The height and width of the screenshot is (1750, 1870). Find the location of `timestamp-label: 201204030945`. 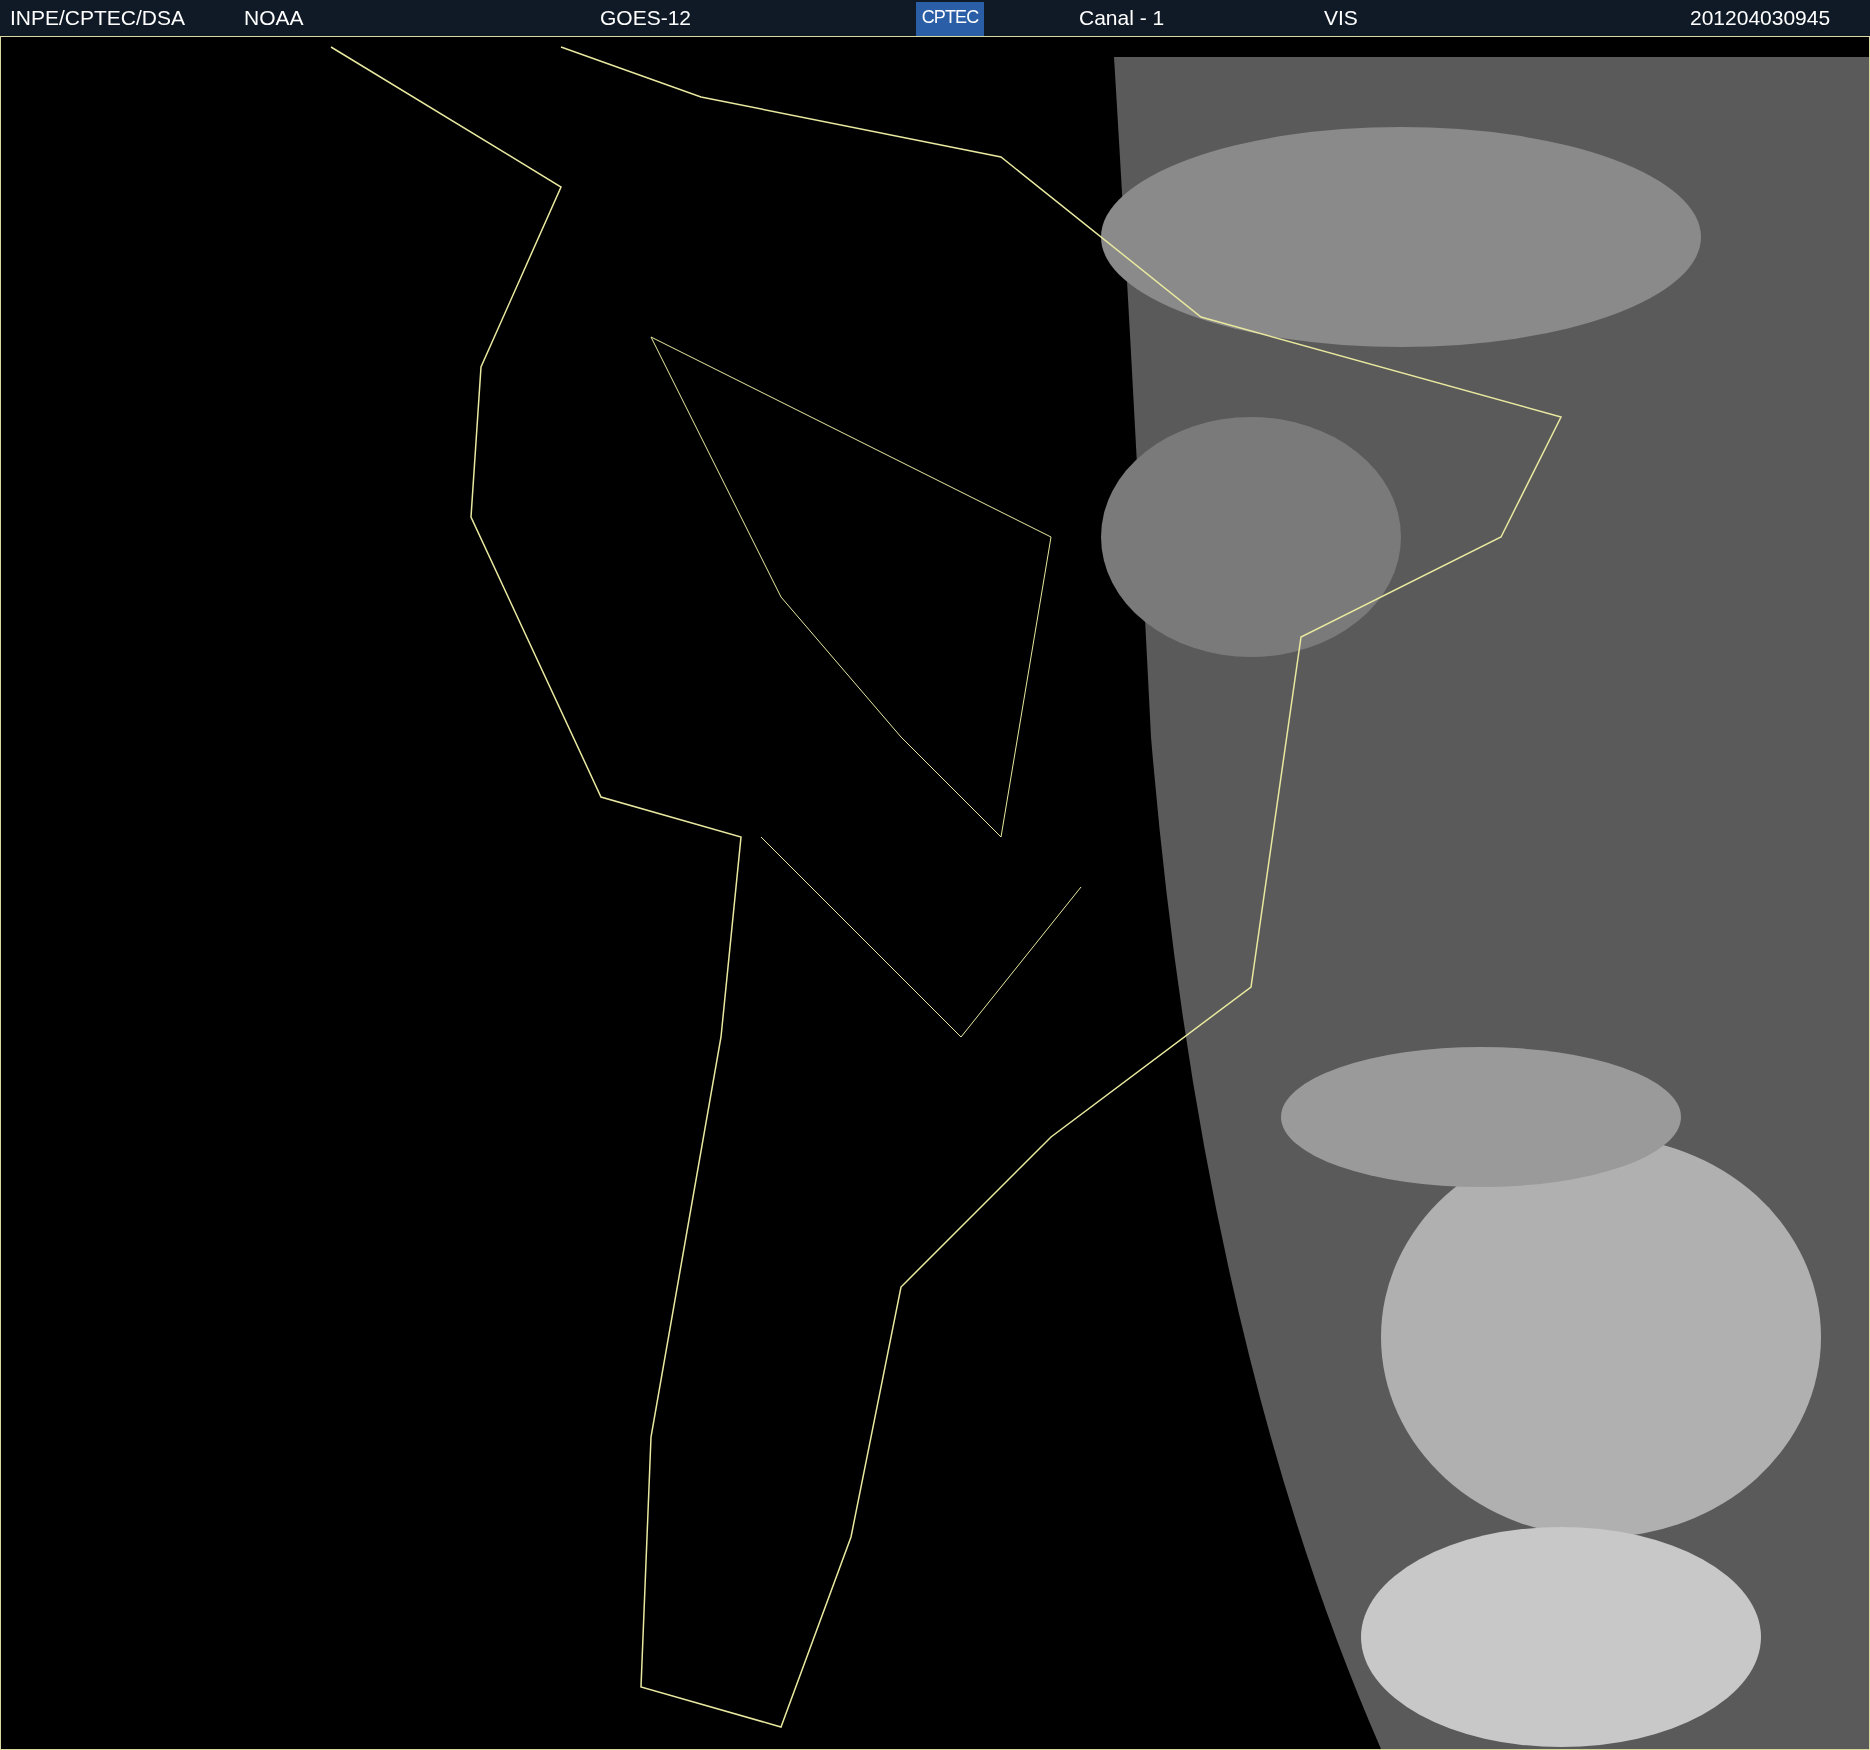

timestamp-label: 201204030945 is located at coordinates (1760, 18).